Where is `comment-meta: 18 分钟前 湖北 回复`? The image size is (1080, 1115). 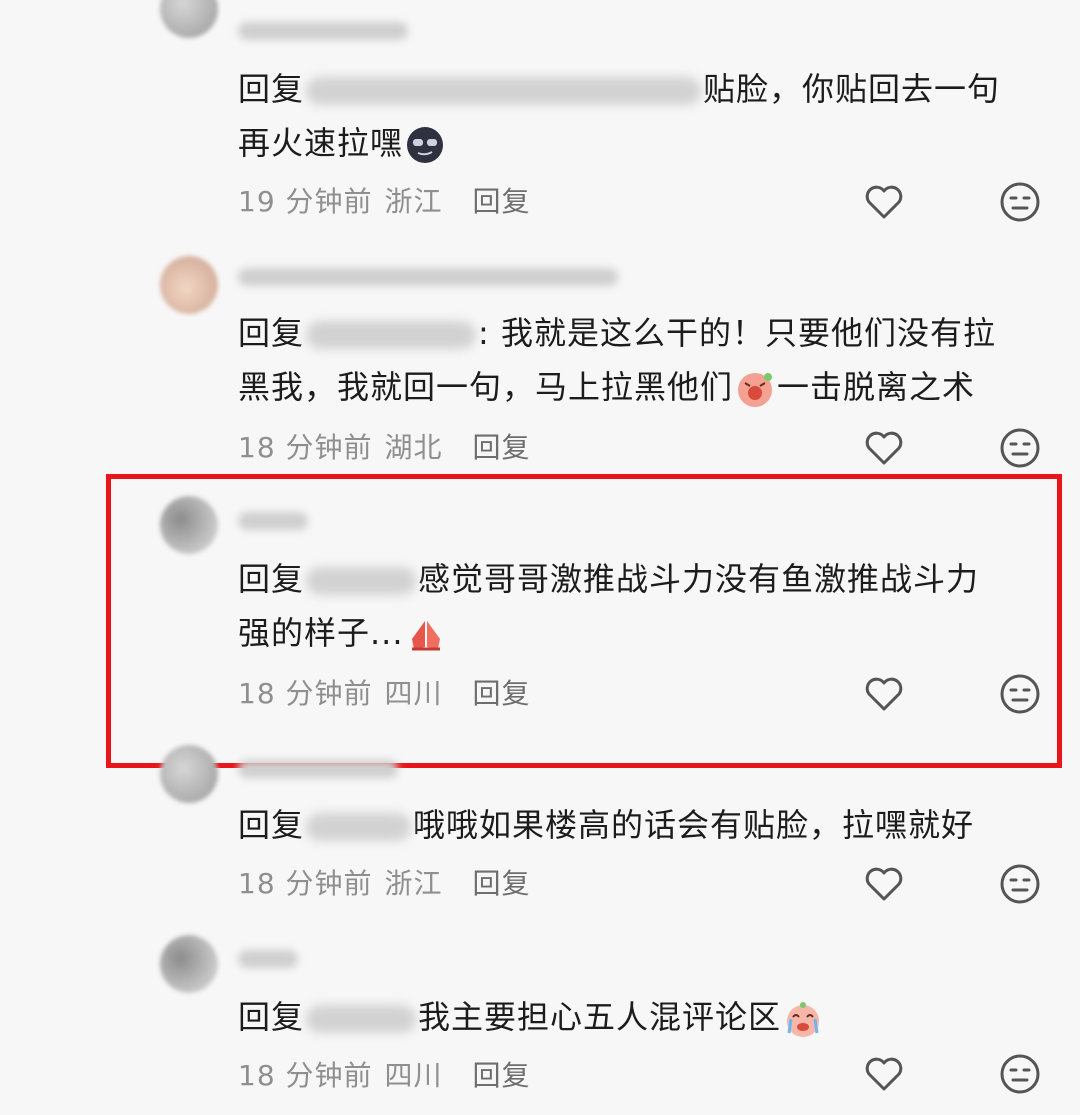
comment-meta: 18 分钟前 湖北 回复 is located at coordinates (384, 446).